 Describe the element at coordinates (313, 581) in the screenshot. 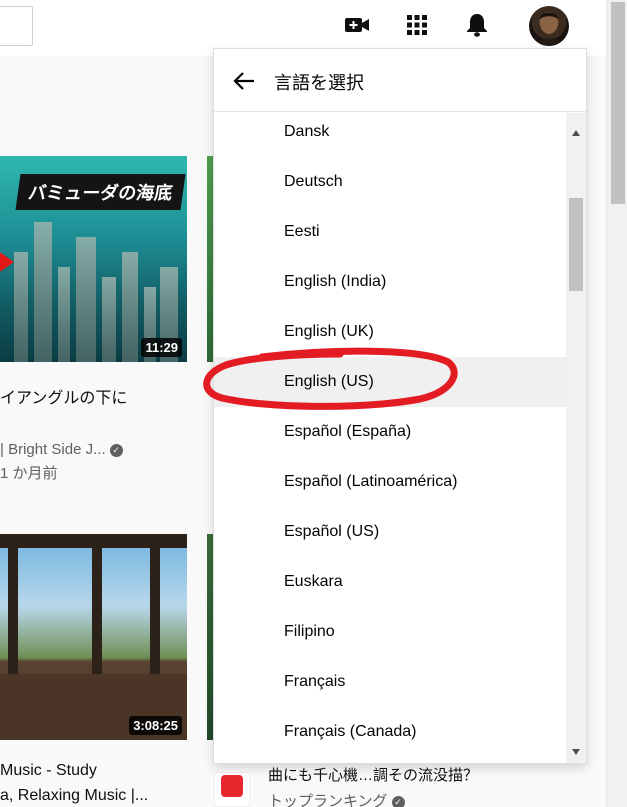

I see `language-label: Euskara` at that location.